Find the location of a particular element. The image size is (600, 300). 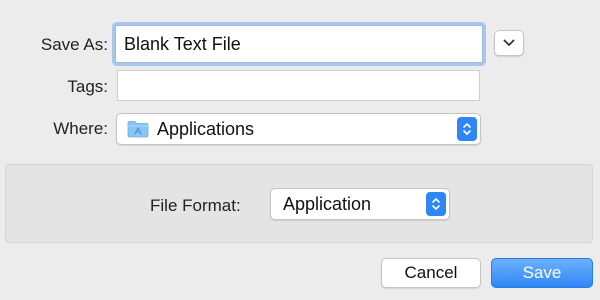

folder-icon is located at coordinates (138, 129).